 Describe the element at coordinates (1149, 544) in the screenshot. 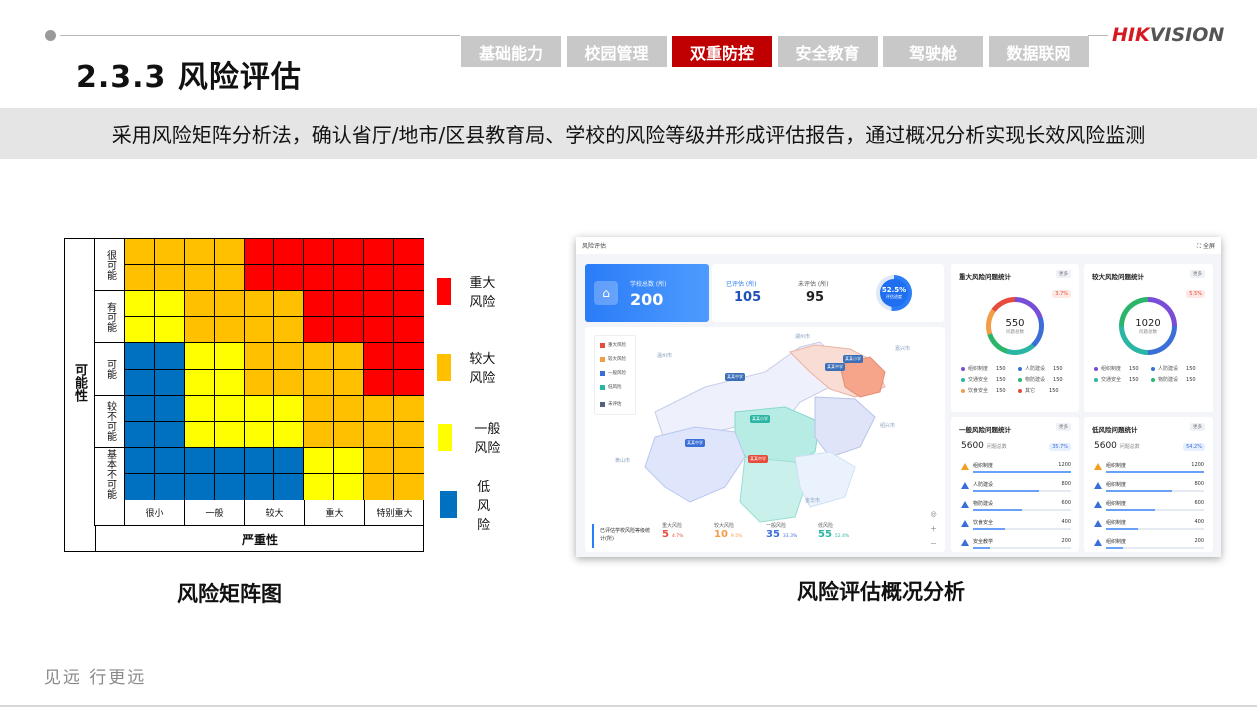

I see `low-bar-row: 组织制度 200` at that location.